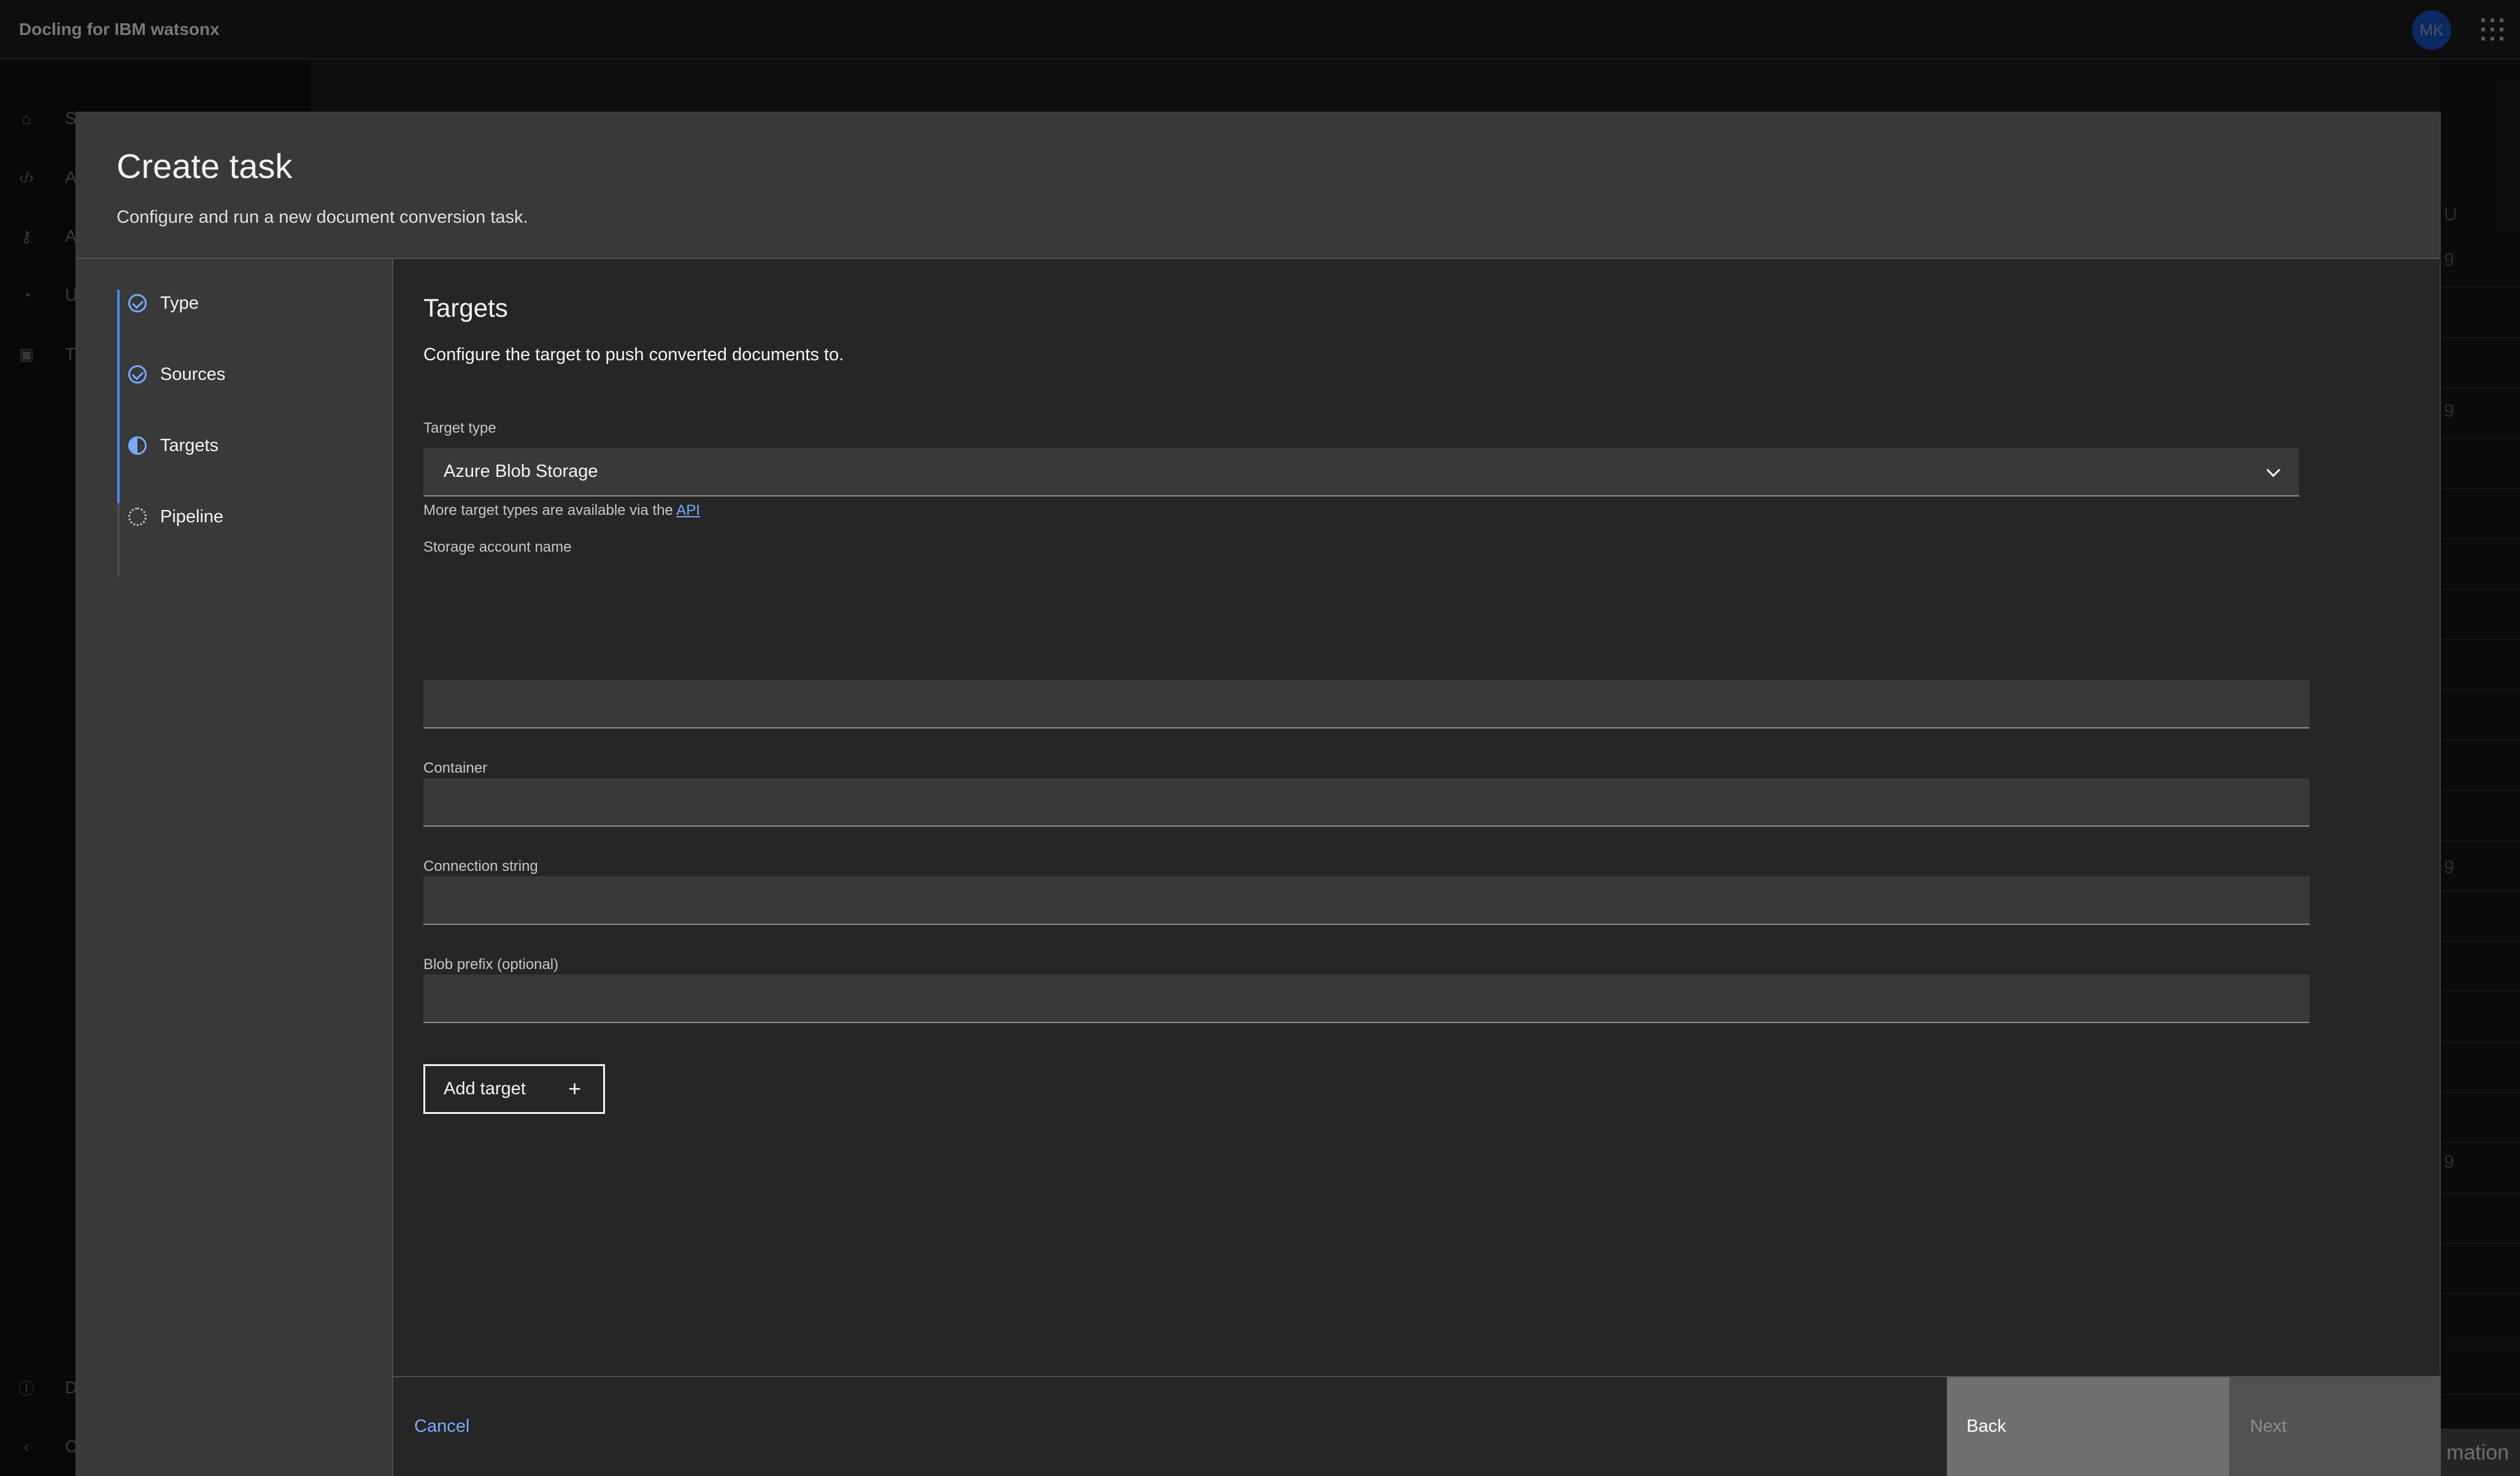 The height and width of the screenshot is (1476, 2520). What do you see at coordinates (1361, 472) in the screenshot?
I see `target-type-select: Azure Blob Storage` at bounding box center [1361, 472].